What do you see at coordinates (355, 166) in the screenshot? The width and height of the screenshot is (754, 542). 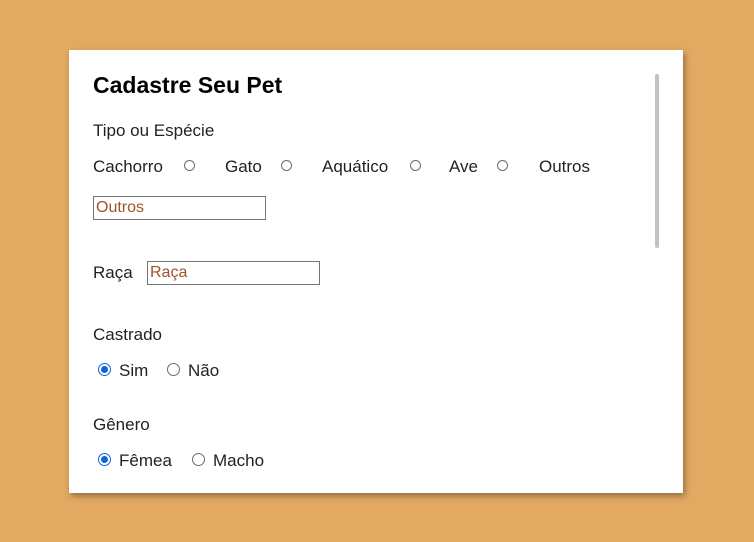 I see `species-option-label-aquatico: Aquático` at bounding box center [355, 166].